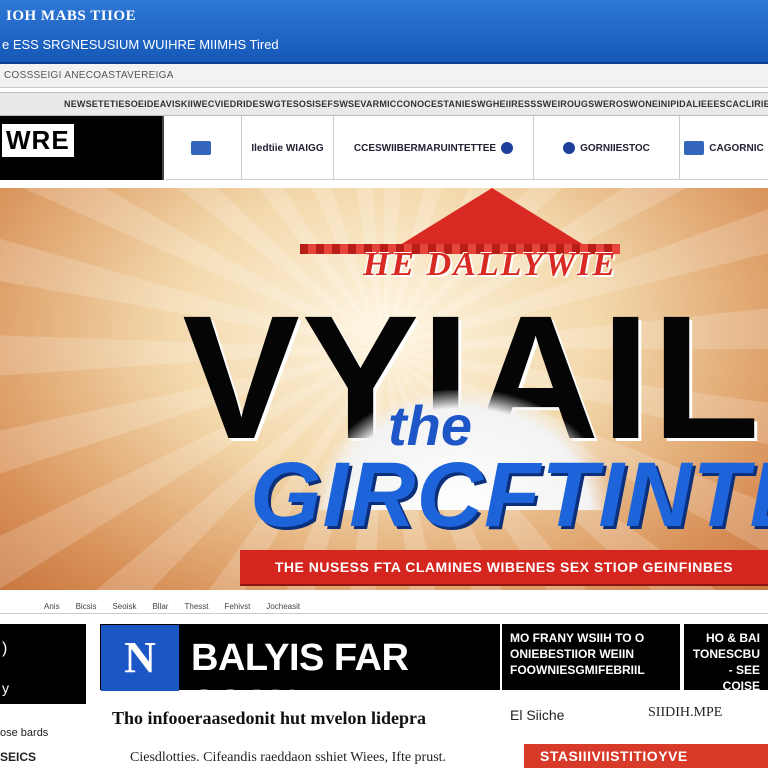 The height and width of the screenshot is (768, 768). I want to click on side-promo-line: ONIEBESTIIOR WEIIN, so click(572, 654).